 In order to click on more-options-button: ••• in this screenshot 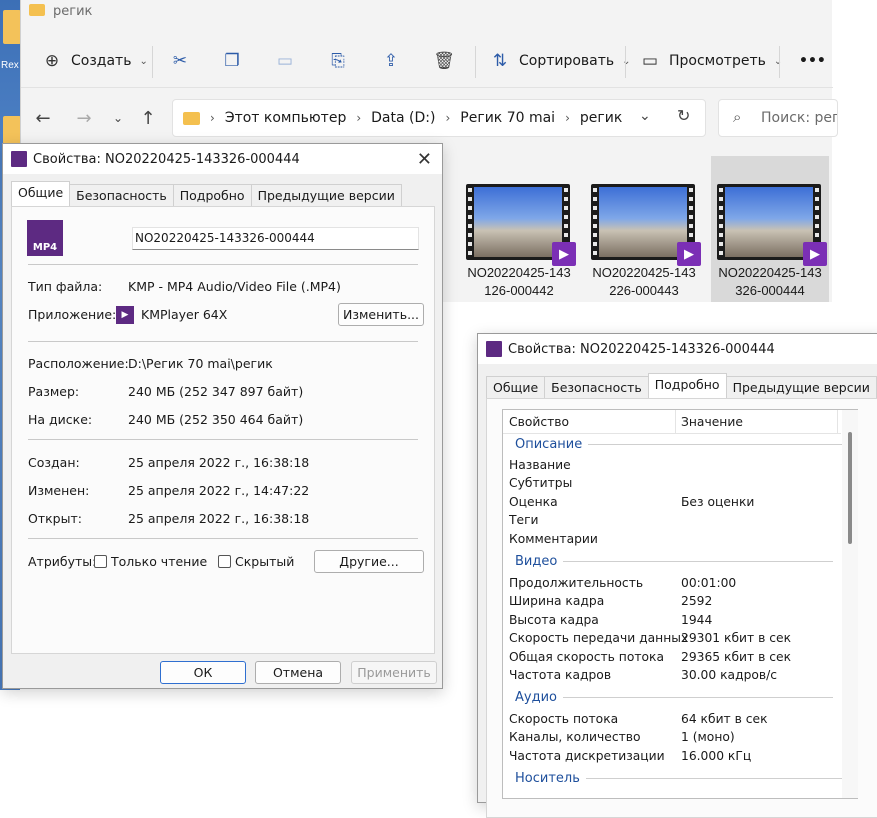, I will do `click(812, 61)`.